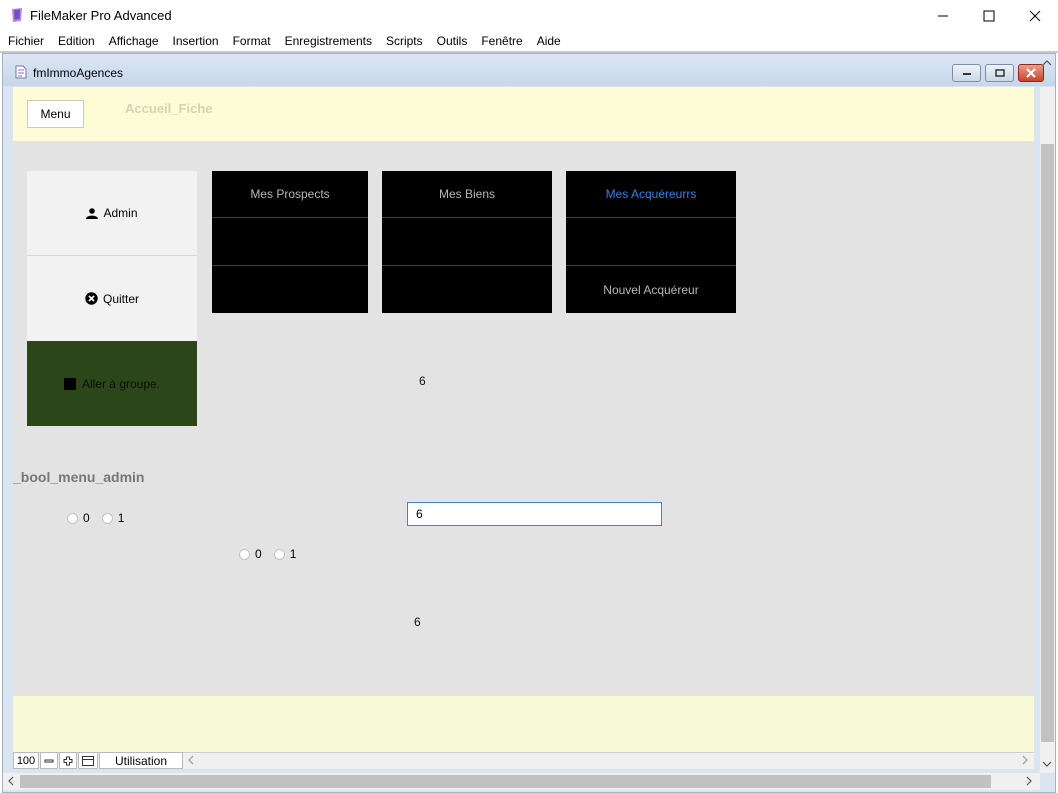 This screenshot has height=793, width=1058. I want to click on doc-close-button, so click(1031, 73).